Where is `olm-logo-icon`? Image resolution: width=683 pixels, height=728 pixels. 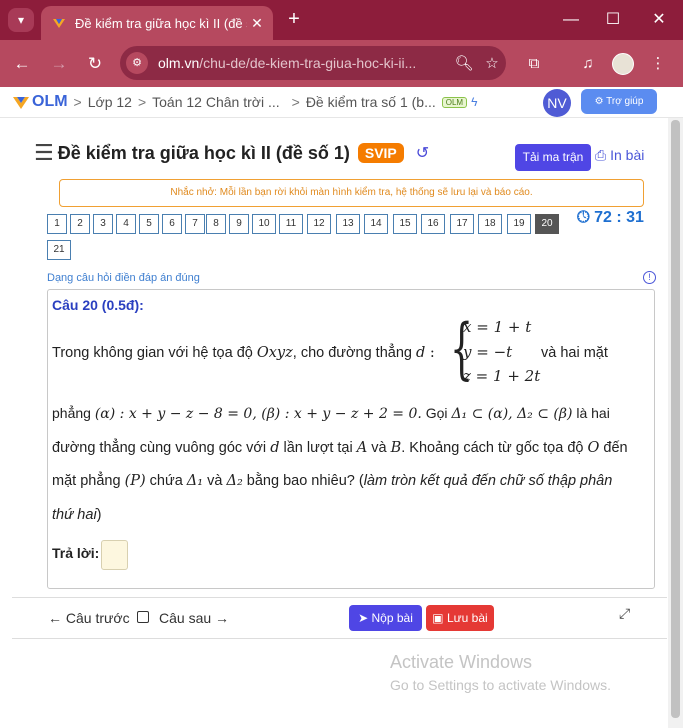
olm-logo-icon is located at coordinates (21, 103).